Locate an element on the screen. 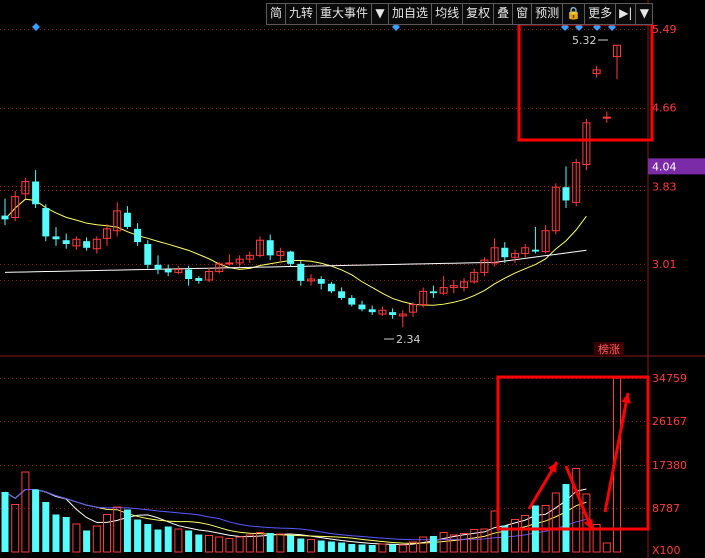 This screenshot has width=705, height=558. toolbar-moving-average: 均线 is located at coordinates (448, 14).